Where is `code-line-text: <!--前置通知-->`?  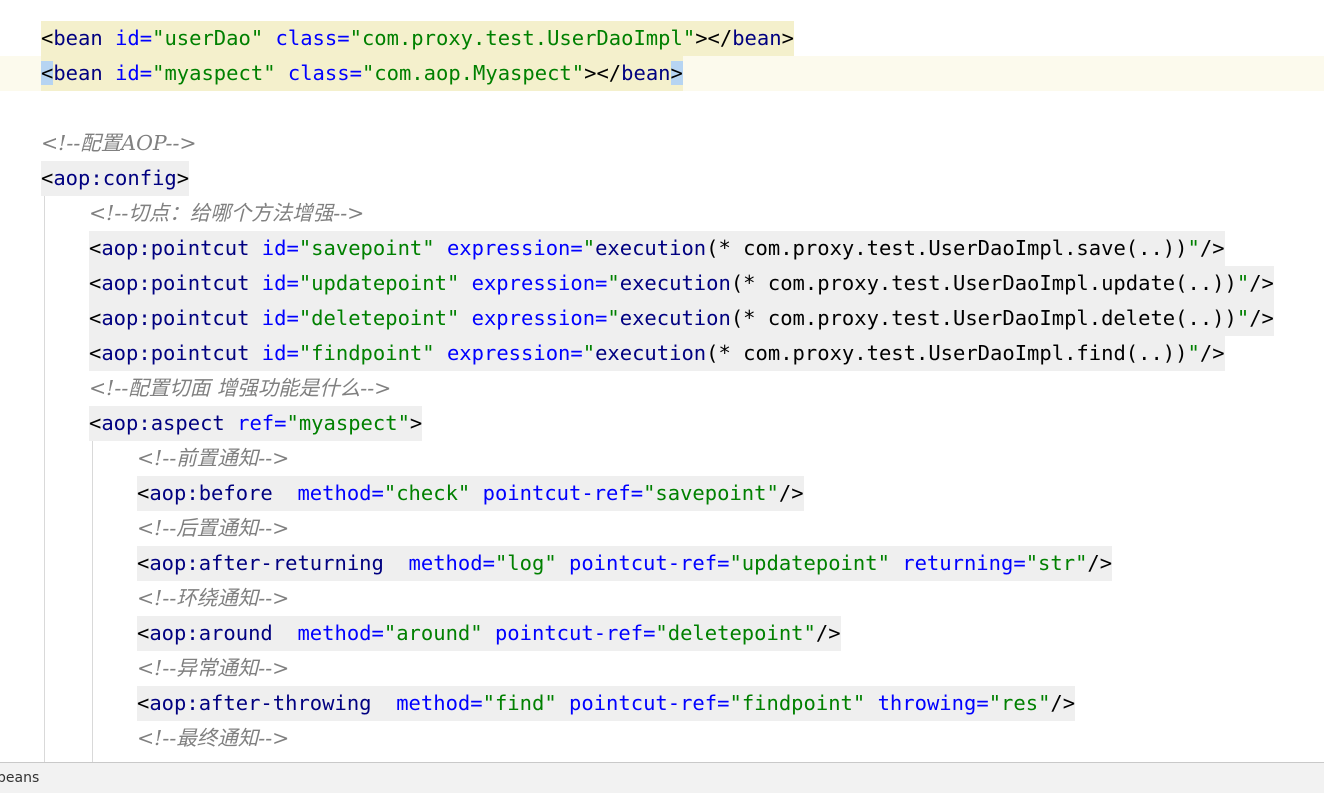
code-line-text: <!--前置通知--> is located at coordinates (213, 458).